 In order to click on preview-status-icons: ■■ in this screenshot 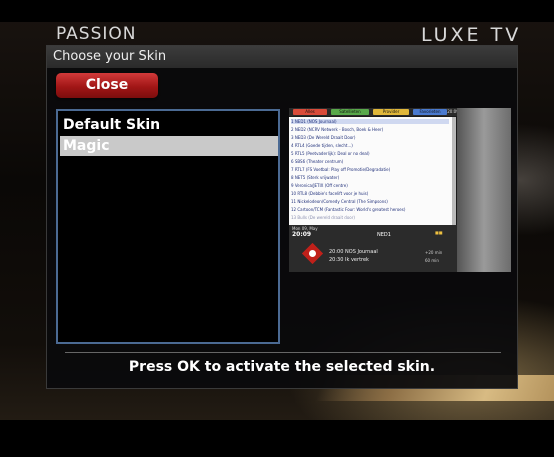, I will do `click(439, 232)`.